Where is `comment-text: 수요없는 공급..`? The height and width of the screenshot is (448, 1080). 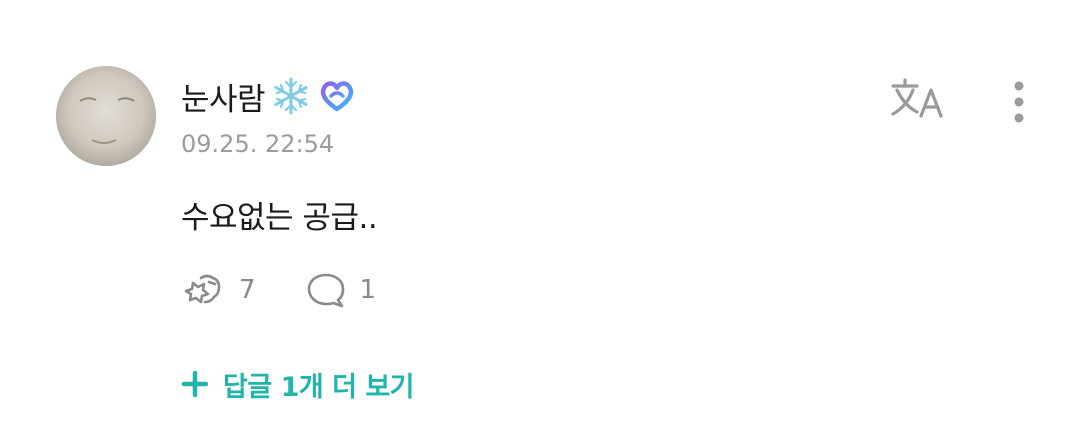 comment-text: 수요없는 공급.. is located at coordinates (279, 218).